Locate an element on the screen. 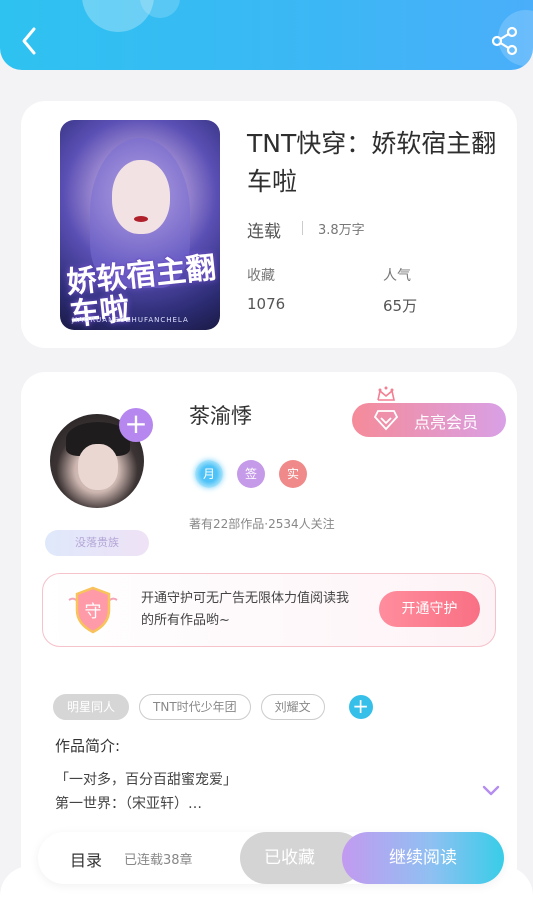  book-cover-image: 娇软宿主翻车啦 JIAORUANSUZHUFANCHELA is located at coordinates (140, 225).